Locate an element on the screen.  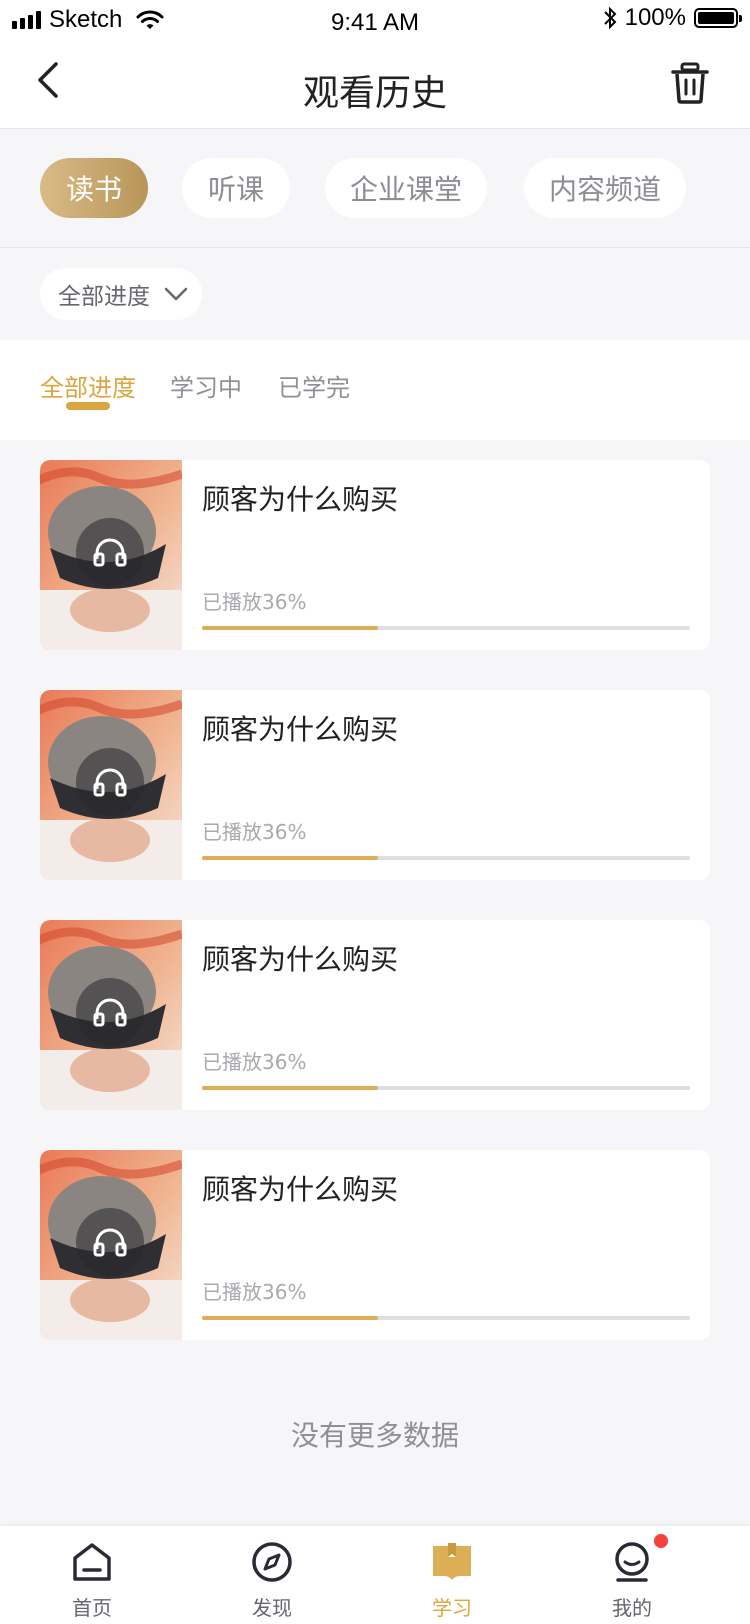
profile-icon is located at coordinates (632, 1562).